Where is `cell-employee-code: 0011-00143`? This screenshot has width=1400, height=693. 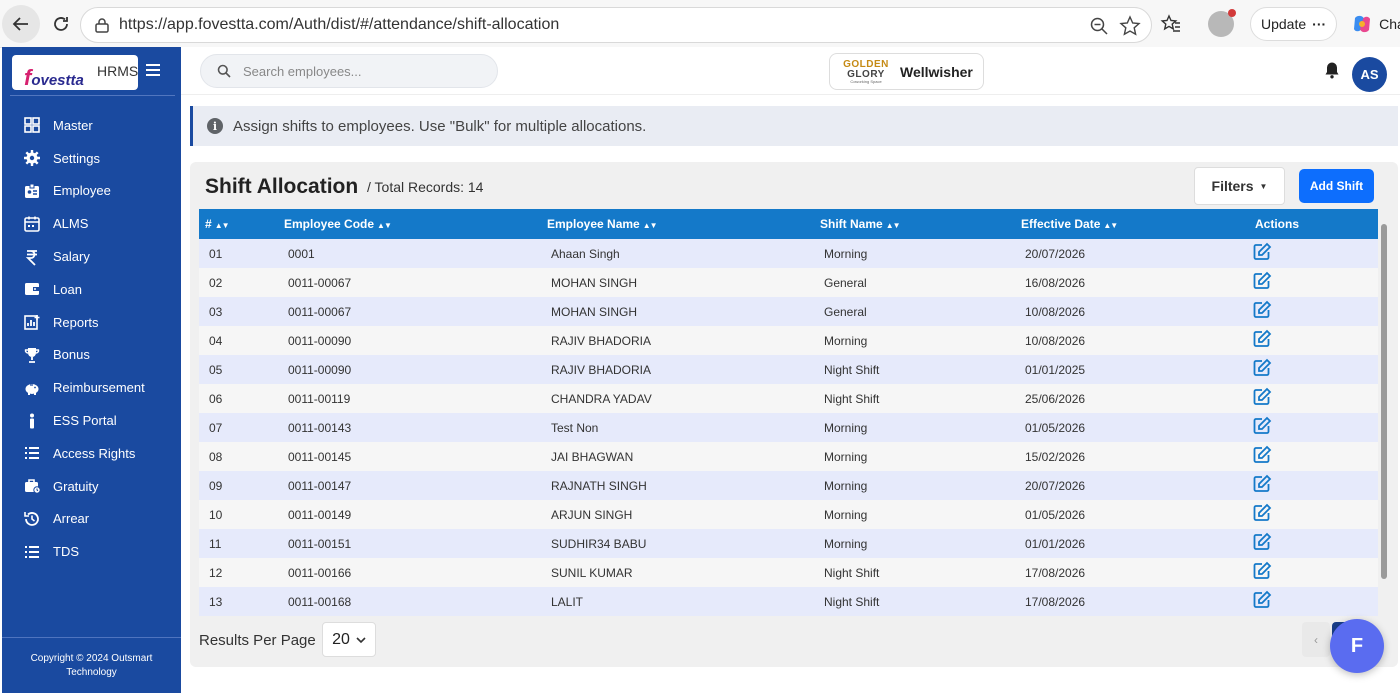
cell-employee-code: 0011-00143 is located at coordinates (320, 427).